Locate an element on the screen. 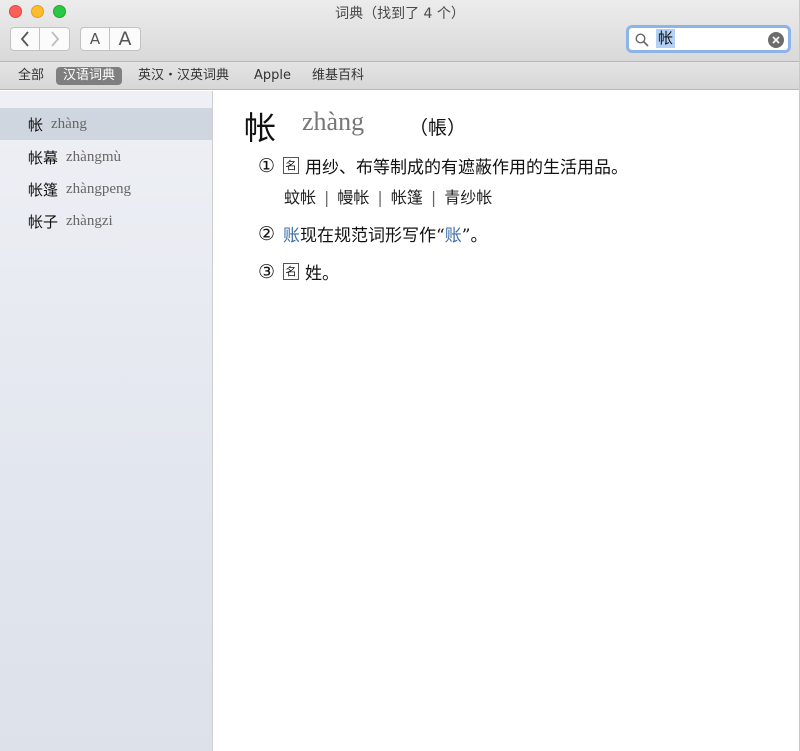 The height and width of the screenshot is (751, 800). entry-word: 帐 is located at coordinates (36, 124).